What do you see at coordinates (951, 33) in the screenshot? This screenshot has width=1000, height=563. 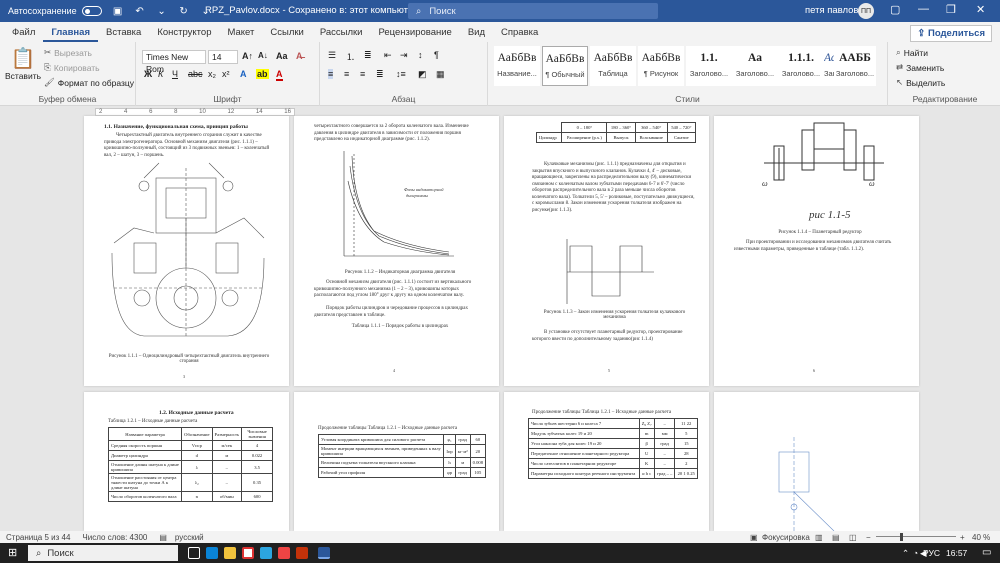 I see `share-button: ⇪ Поделиться` at bounding box center [951, 33].